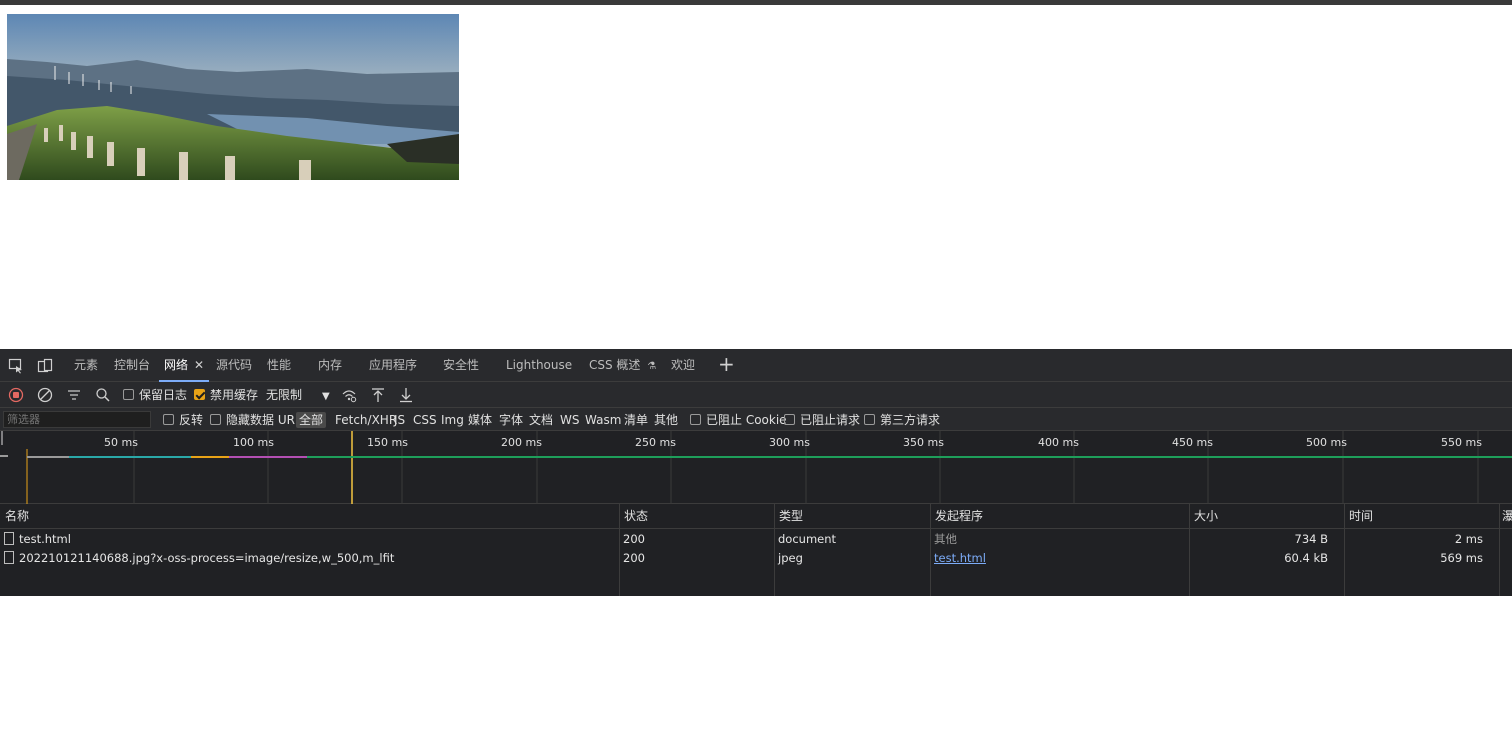 The width and height of the screenshot is (1512, 735). I want to click on hide-data-urls-label: 隐藏数据 URL, so click(264, 420).